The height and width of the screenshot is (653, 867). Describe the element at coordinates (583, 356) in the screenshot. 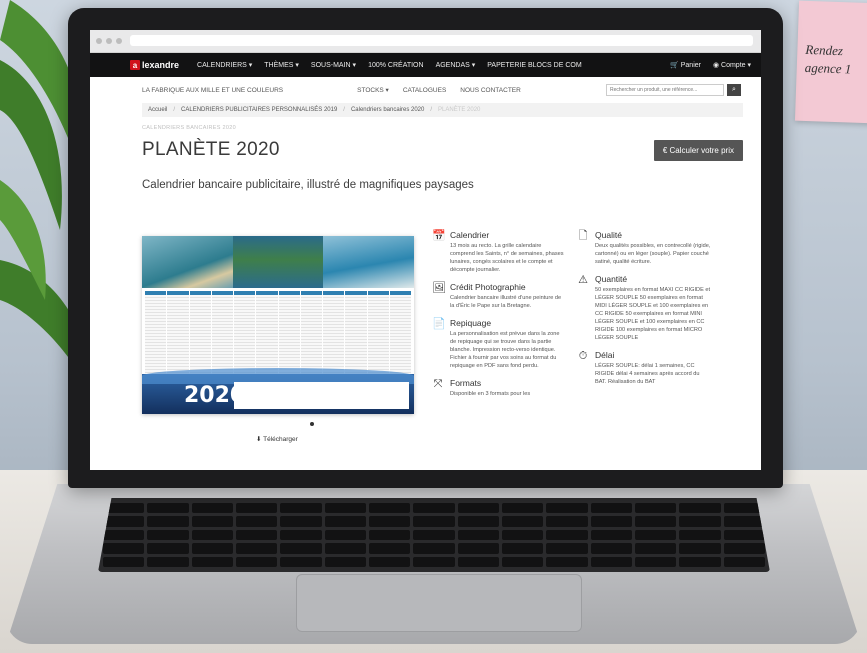

I see `clock-icon: ⏱` at that location.